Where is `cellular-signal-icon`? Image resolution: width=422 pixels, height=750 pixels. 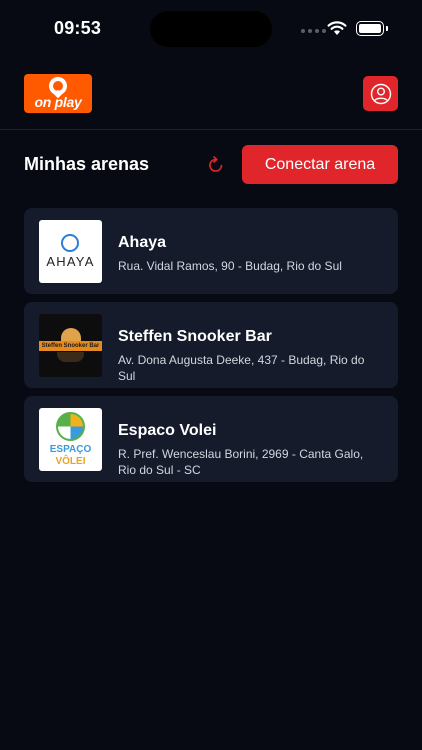
cellular-signal-icon is located at coordinates (313, 31).